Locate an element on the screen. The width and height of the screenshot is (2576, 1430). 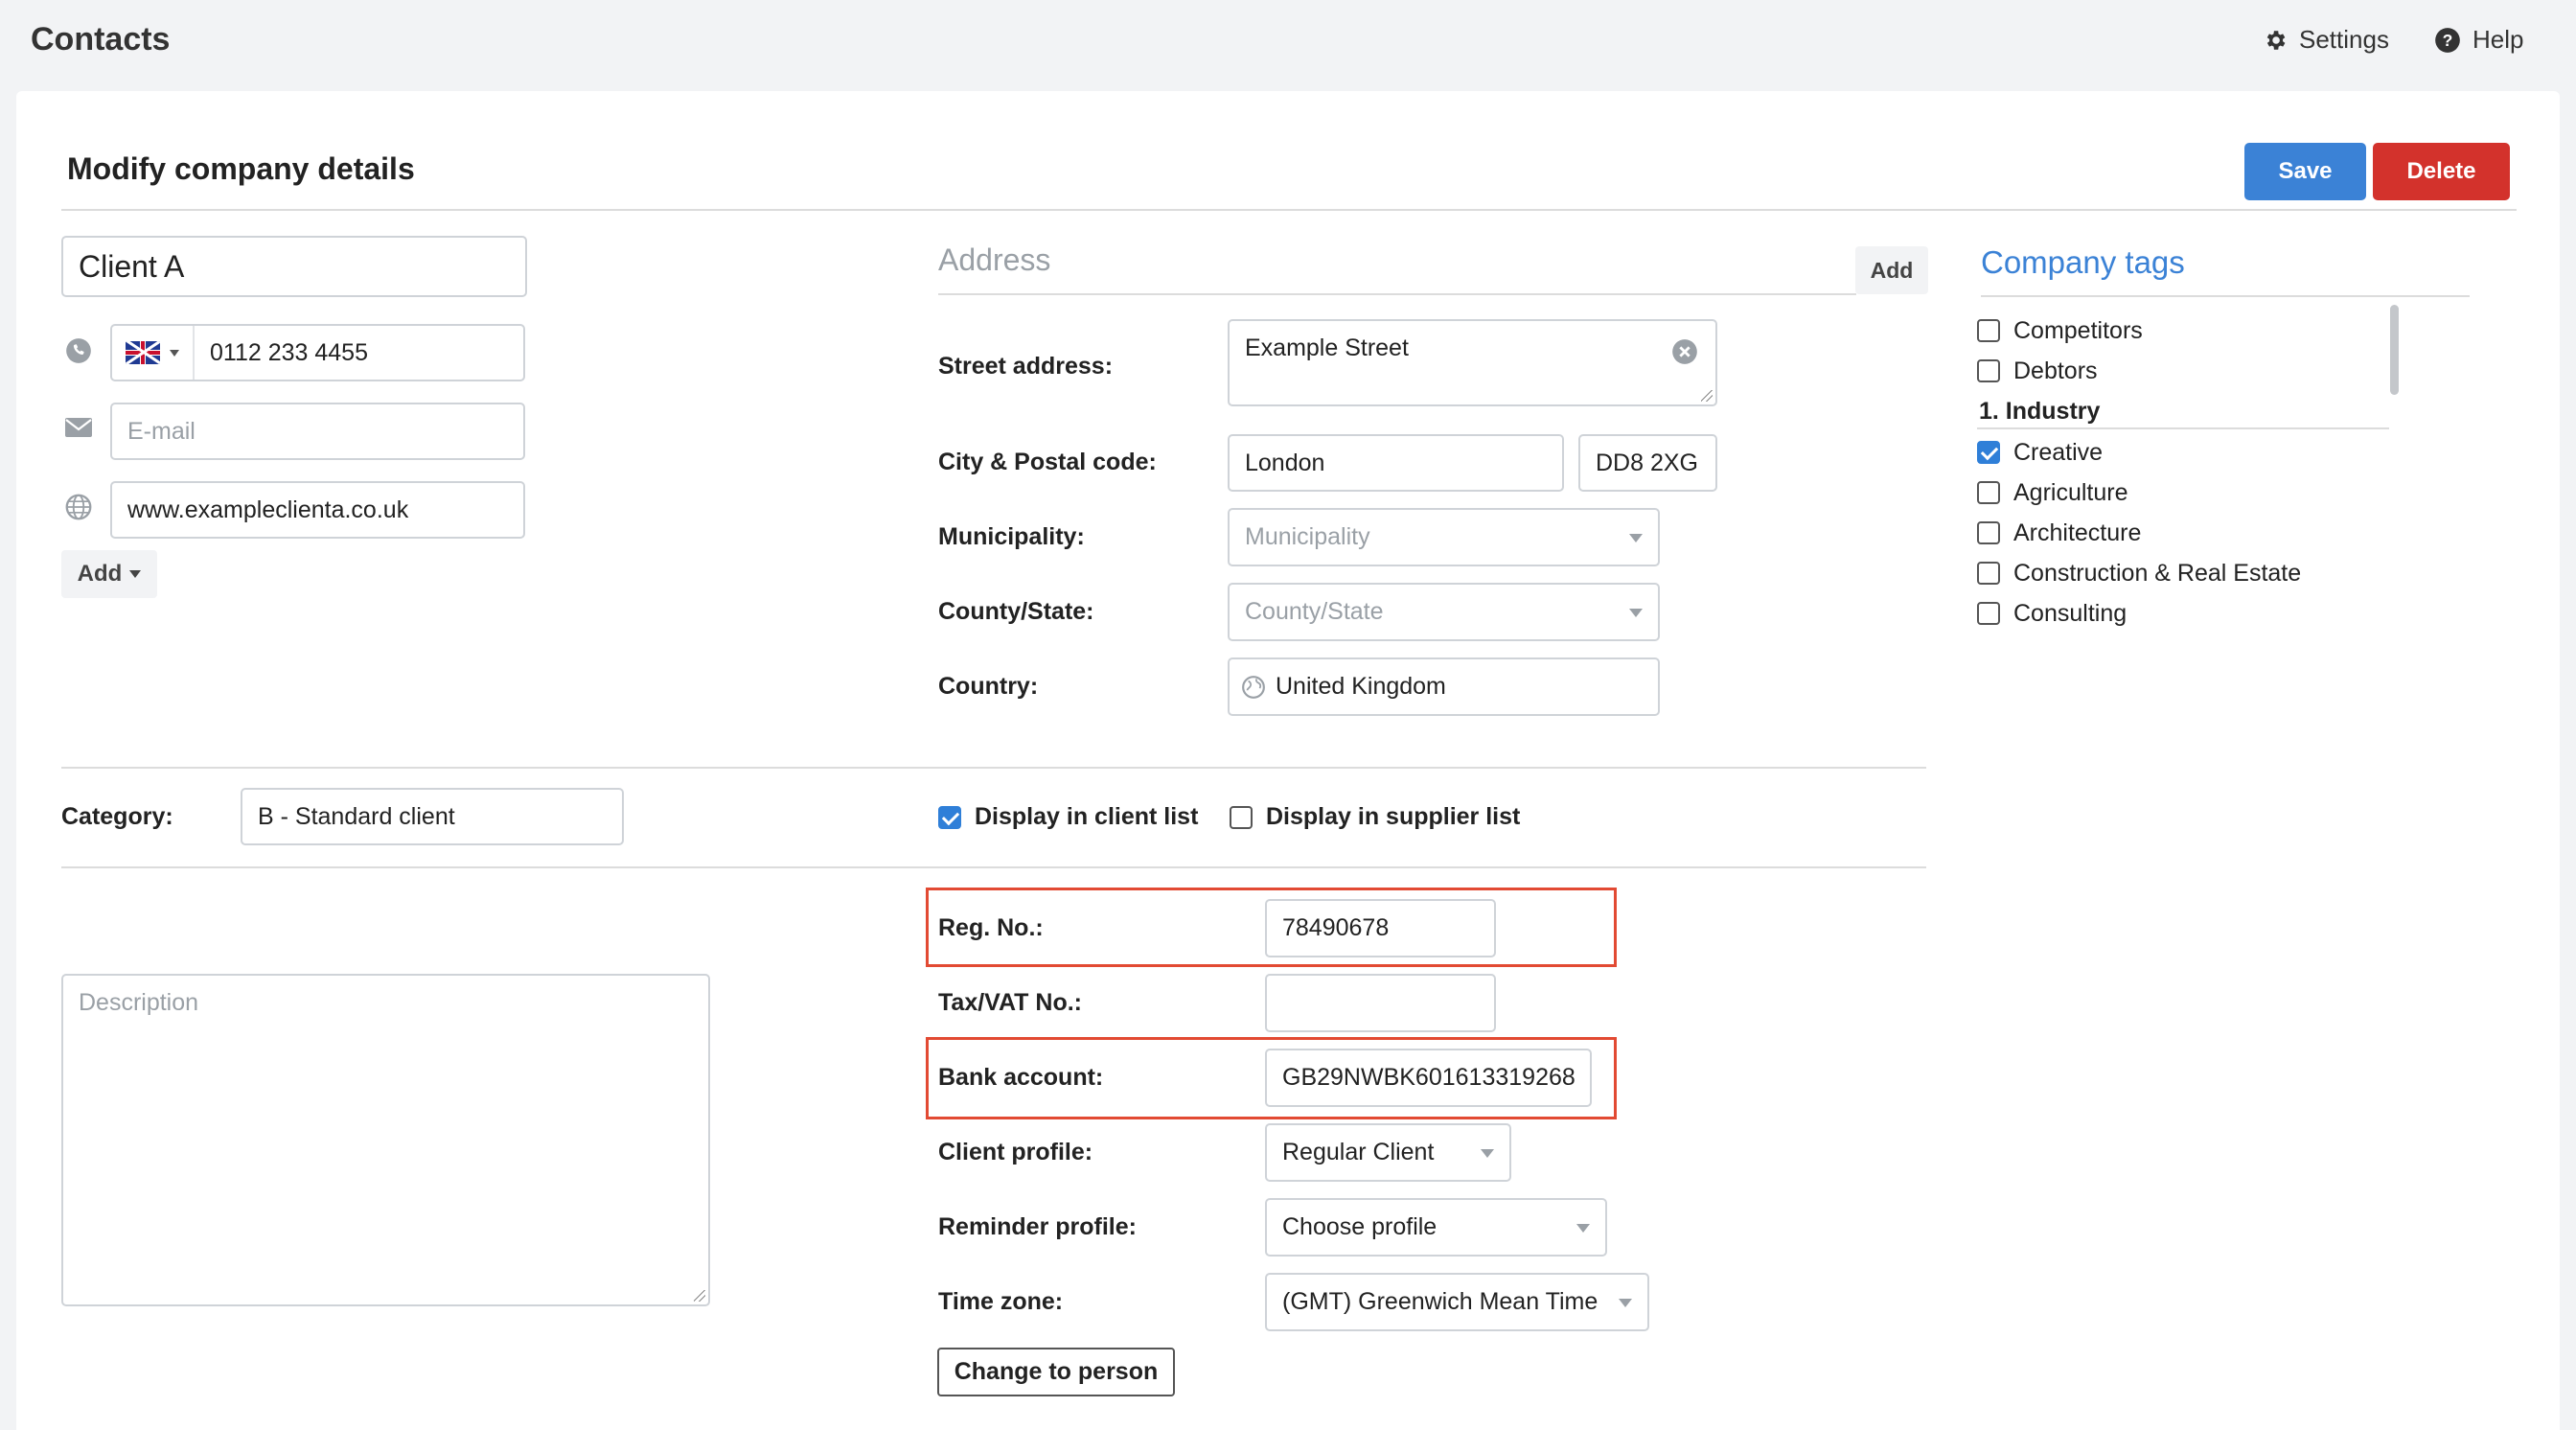
bank-account-input: GB29NWBK601613319268 is located at coordinates (1428, 1078).